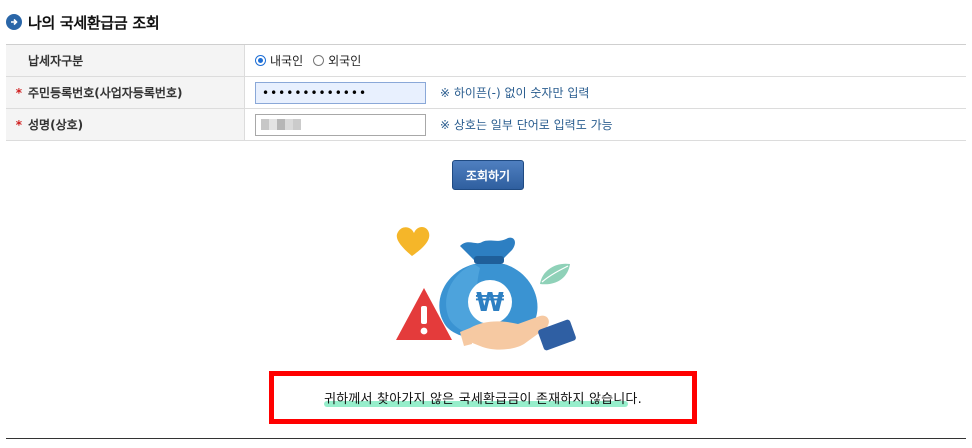  What do you see at coordinates (486, 438) in the screenshot?
I see `bottom-divider` at bounding box center [486, 438].